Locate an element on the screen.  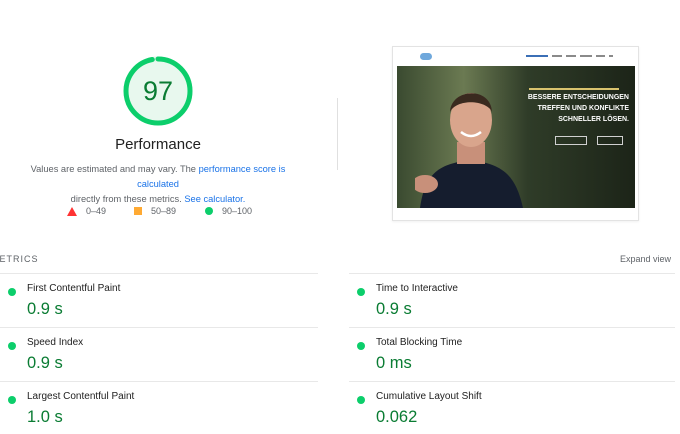
legend-fail-label: 0–49 is located at coordinates (96, 211).